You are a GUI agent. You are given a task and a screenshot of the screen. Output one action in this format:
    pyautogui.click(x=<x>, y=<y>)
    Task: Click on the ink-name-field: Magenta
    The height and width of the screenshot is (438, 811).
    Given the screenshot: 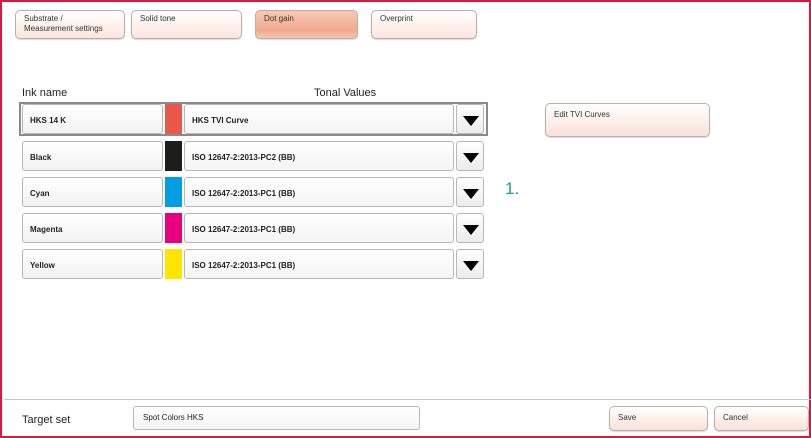 What is the action you would take?
    pyautogui.click(x=92, y=228)
    